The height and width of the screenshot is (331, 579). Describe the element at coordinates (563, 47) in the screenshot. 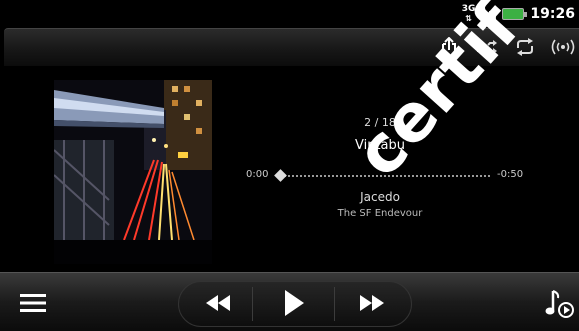

I see `broadcast-icon` at that location.